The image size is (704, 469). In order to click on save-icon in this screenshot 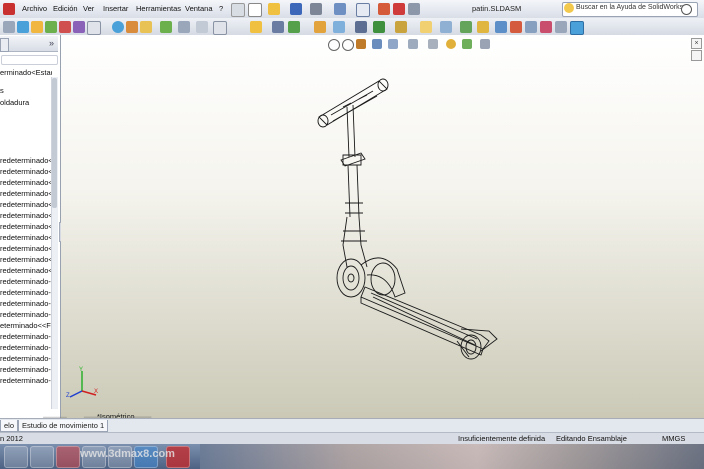, I will do `click(296, 9)`.